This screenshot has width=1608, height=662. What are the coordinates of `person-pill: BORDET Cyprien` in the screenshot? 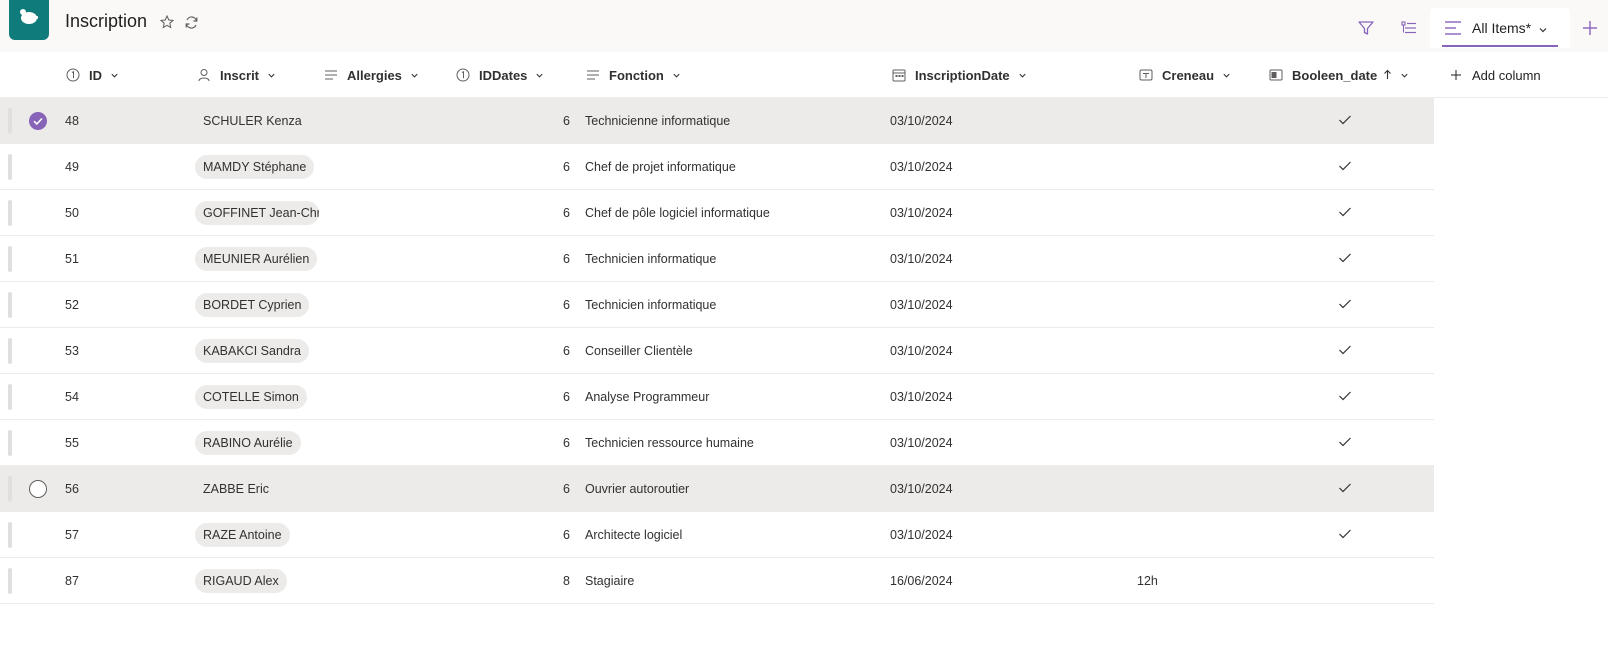 It's located at (252, 305).